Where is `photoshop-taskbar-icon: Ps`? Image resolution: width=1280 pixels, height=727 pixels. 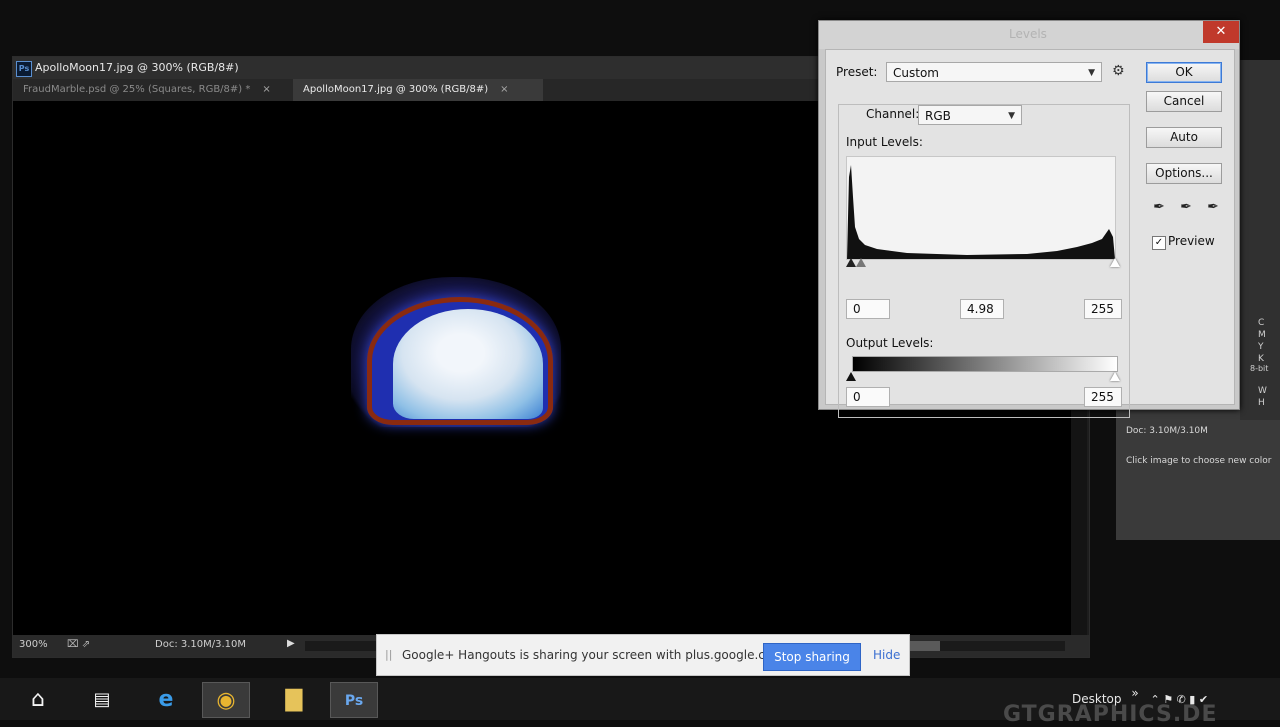 photoshop-taskbar-icon: Ps is located at coordinates (354, 700).